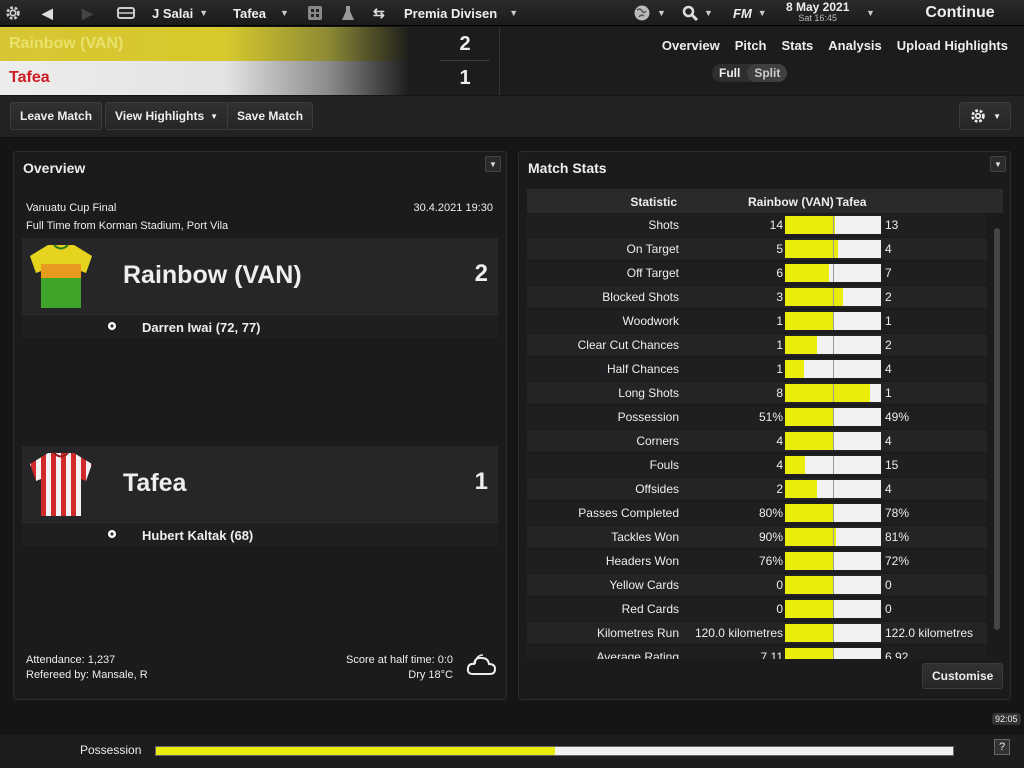 The image size is (1024, 768). What do you see at coordinates (779, 369) in the screenshot?
I see `stat-home-value: 1` at bounding box center [779, 369].